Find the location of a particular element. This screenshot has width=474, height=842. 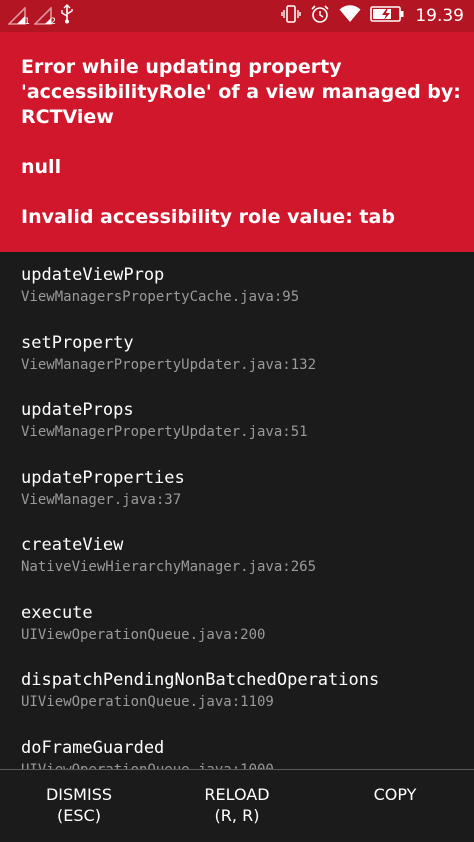

error-message: Invalid accessibility role value: tab is located at coordinates (208, 217).